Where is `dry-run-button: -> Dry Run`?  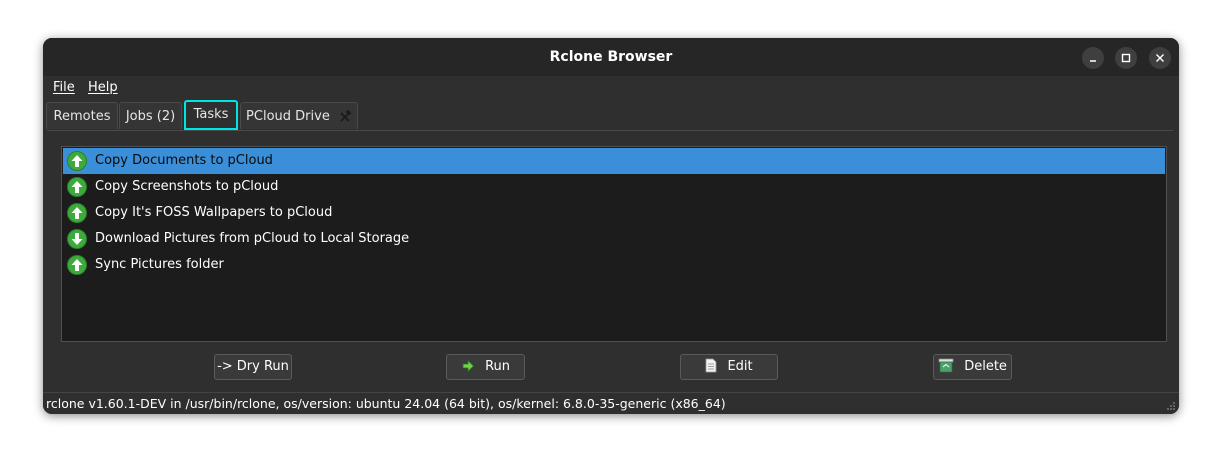
dry-run-button: -> Dry Run is located at coordinates (253, 367).